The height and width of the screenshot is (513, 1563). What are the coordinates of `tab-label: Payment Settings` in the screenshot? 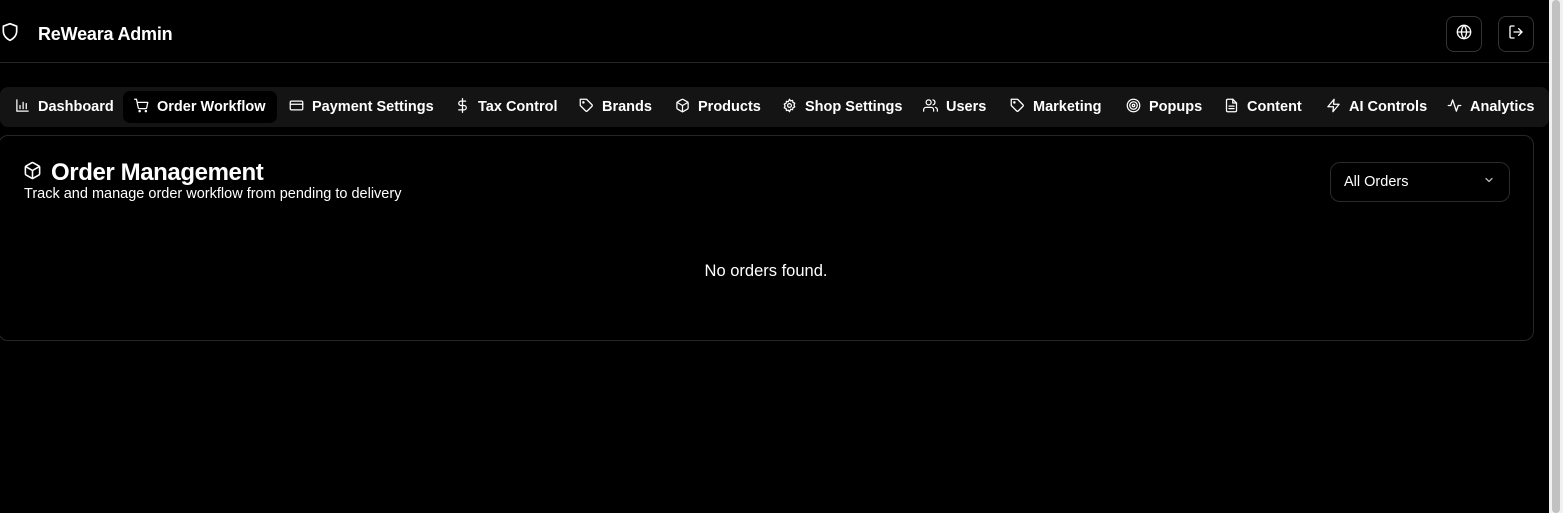 It's located at (373, 107).